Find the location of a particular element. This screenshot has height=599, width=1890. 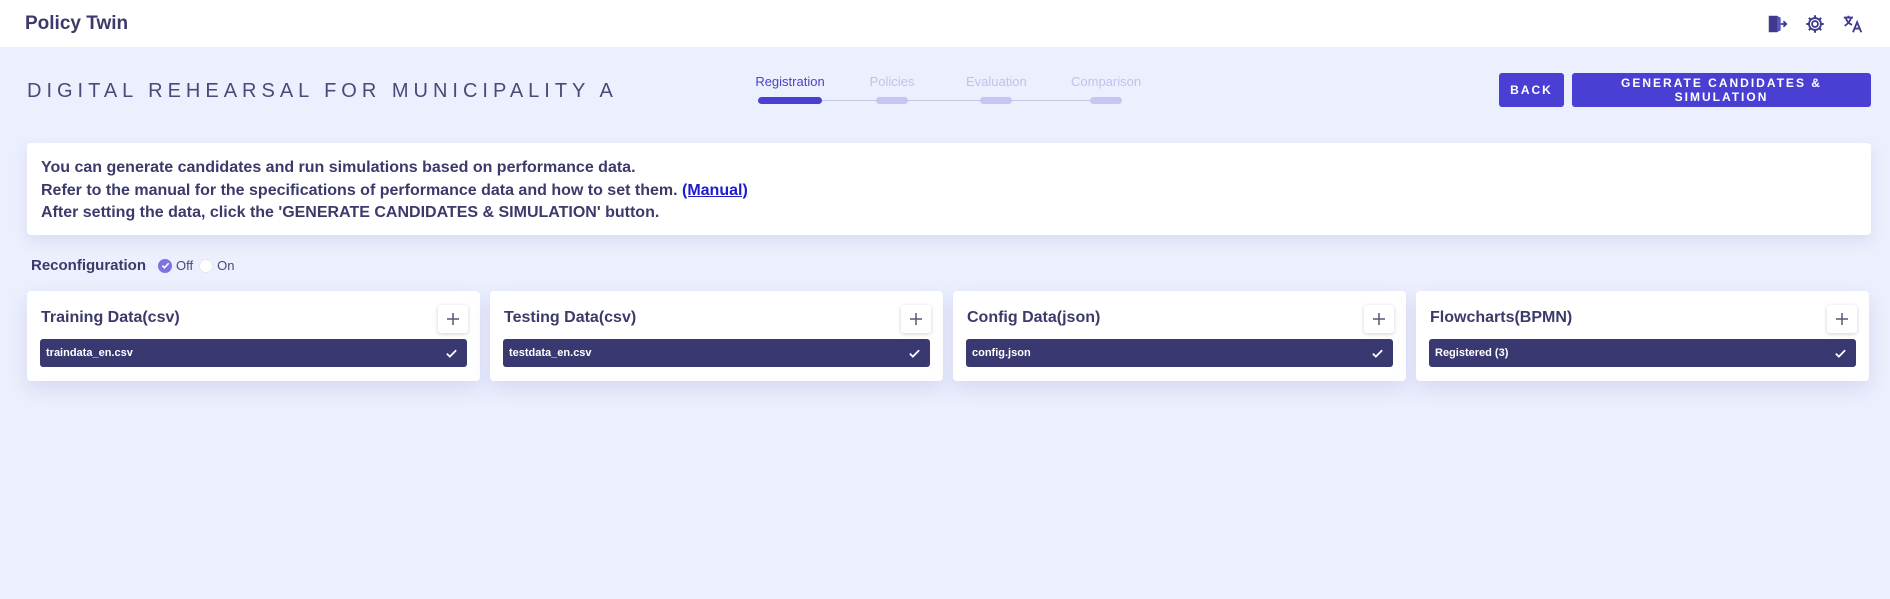

step-label: Comparison is located at coordinates (1106, 81).